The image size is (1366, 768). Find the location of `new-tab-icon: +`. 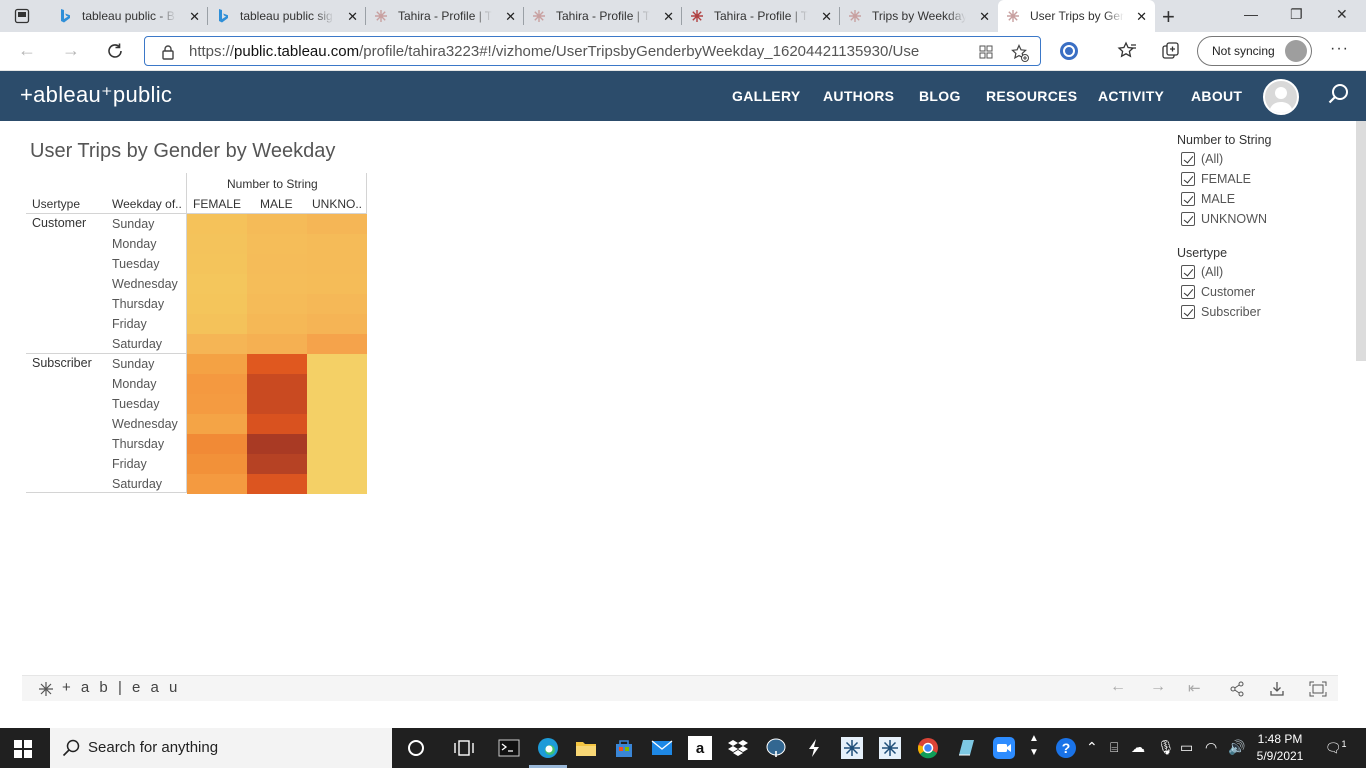

new-tab-icon: + is located at coordinates (1168, 17).